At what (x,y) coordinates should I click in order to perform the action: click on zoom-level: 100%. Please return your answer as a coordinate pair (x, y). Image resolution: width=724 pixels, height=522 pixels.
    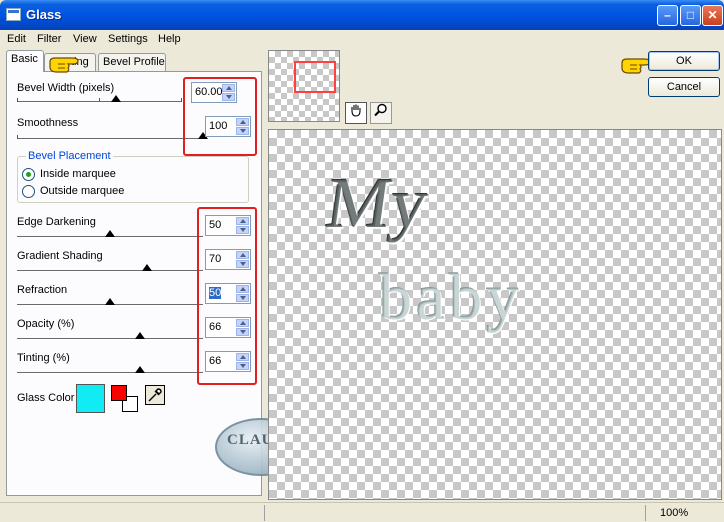
    Looking at the image, I should click on (674, 513).